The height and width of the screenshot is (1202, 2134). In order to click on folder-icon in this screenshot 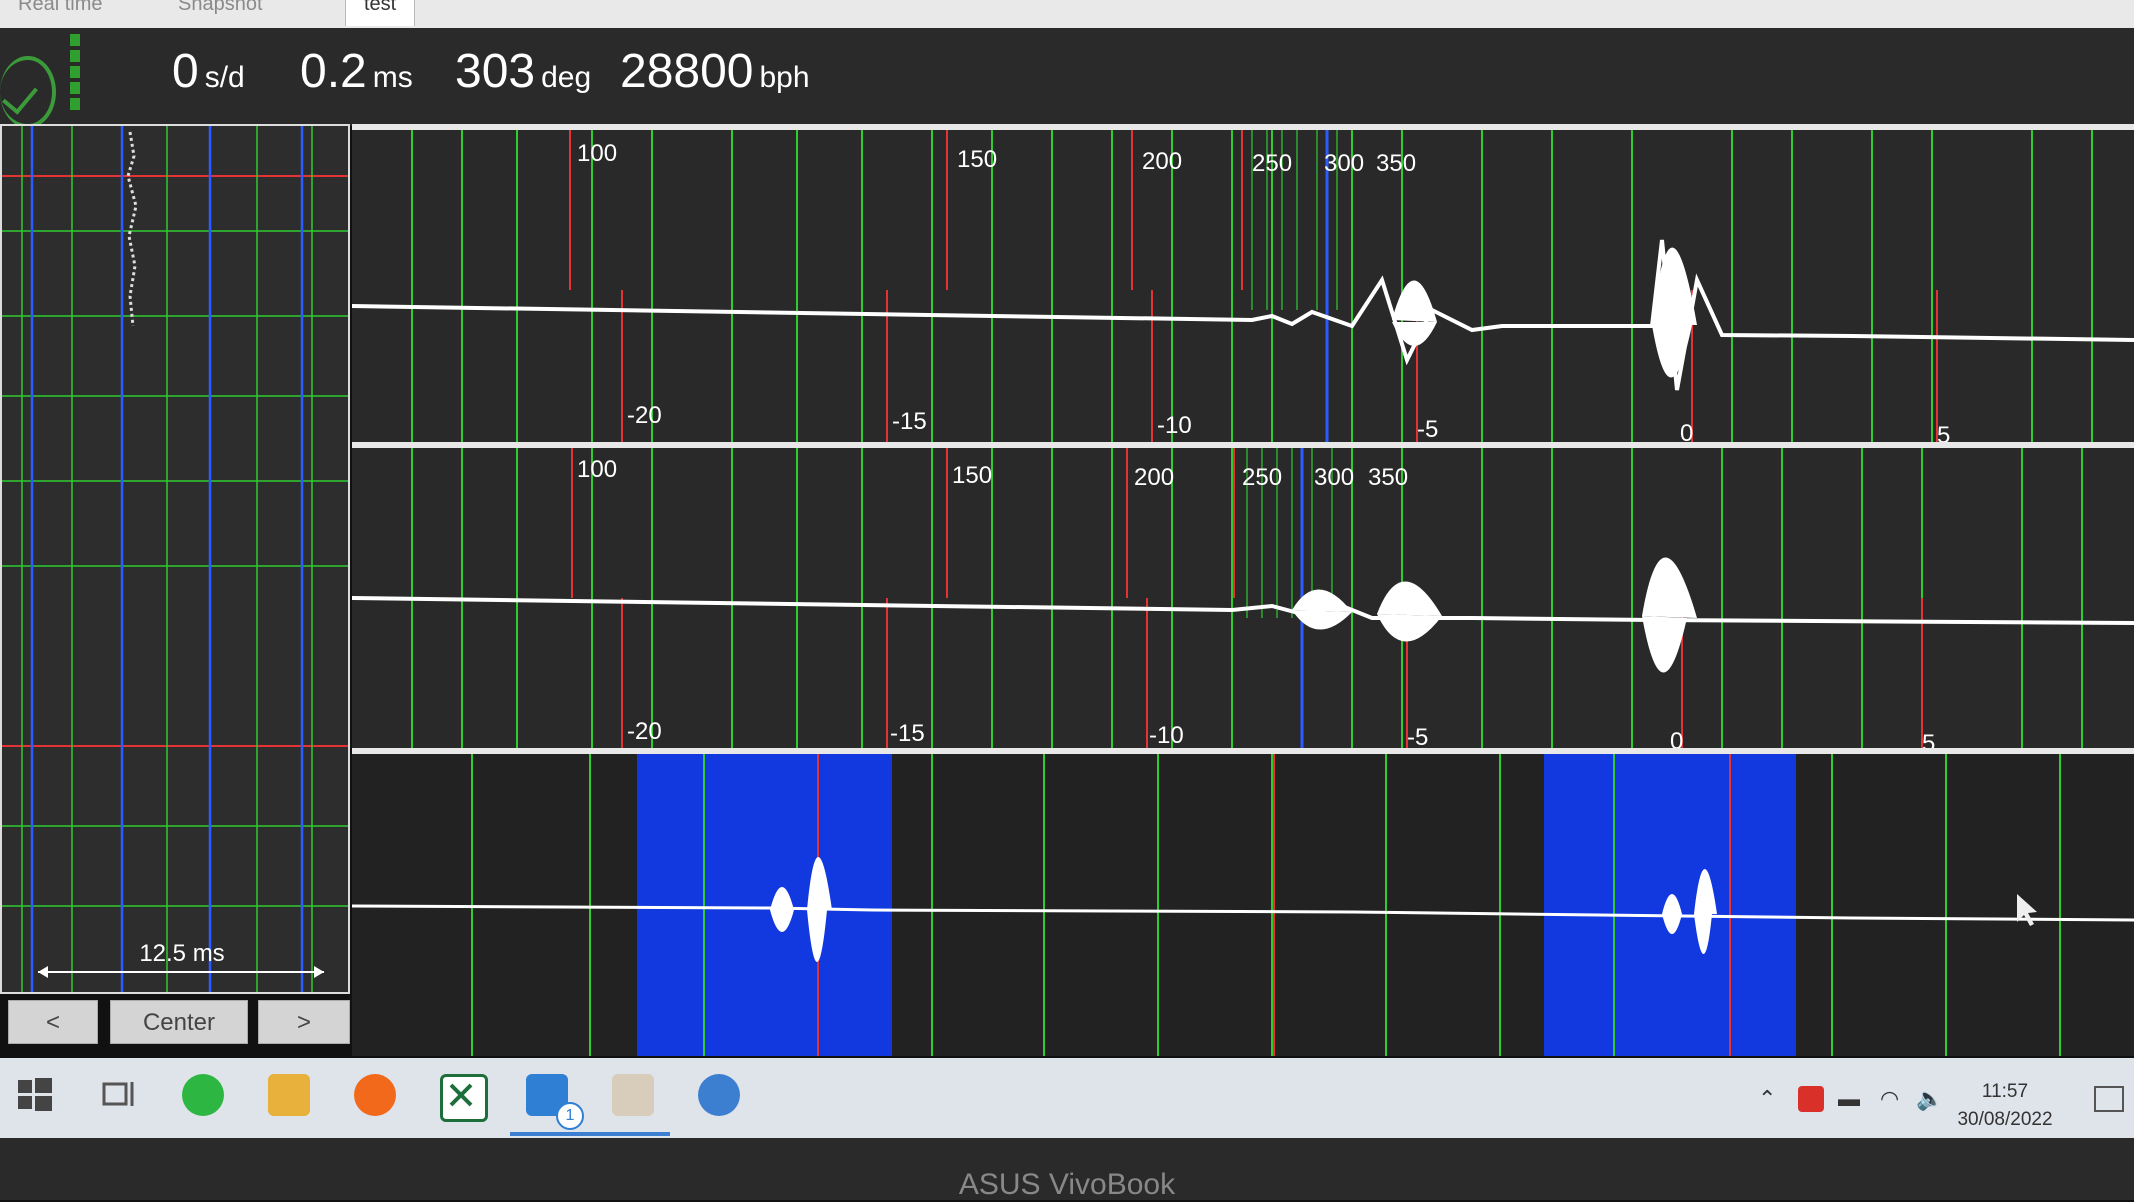, I will do `click(633, 1095)`.